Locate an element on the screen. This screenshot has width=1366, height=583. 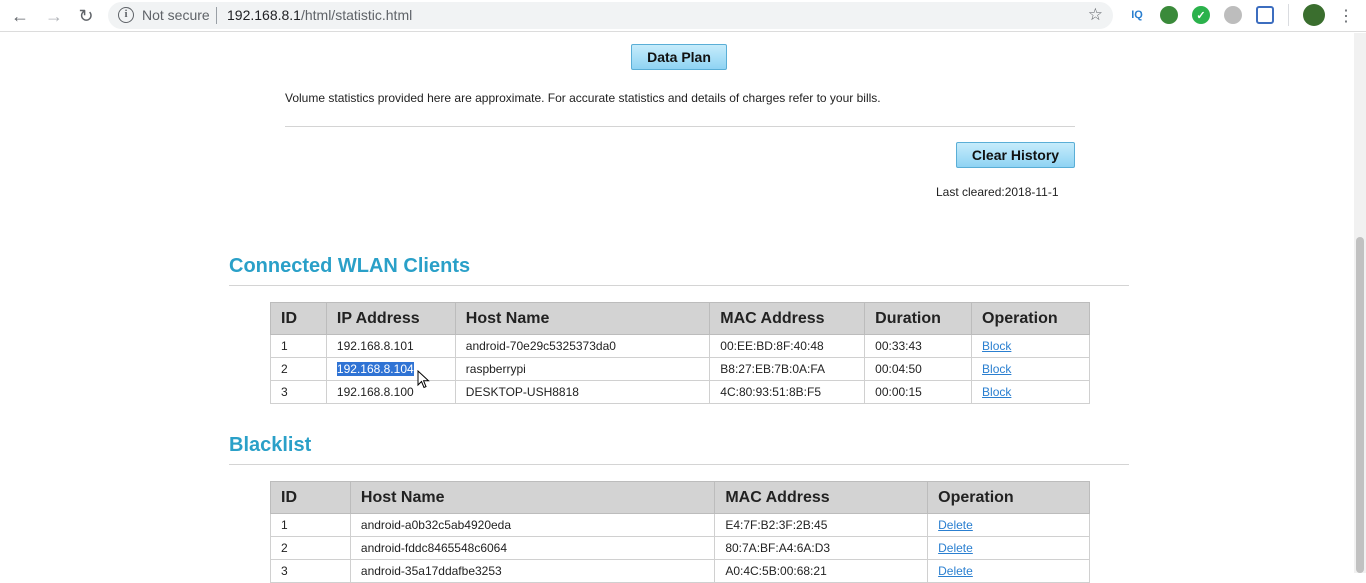
cell-host: android-a0b32c5ab4920eda is located at coordinates (532, 525).